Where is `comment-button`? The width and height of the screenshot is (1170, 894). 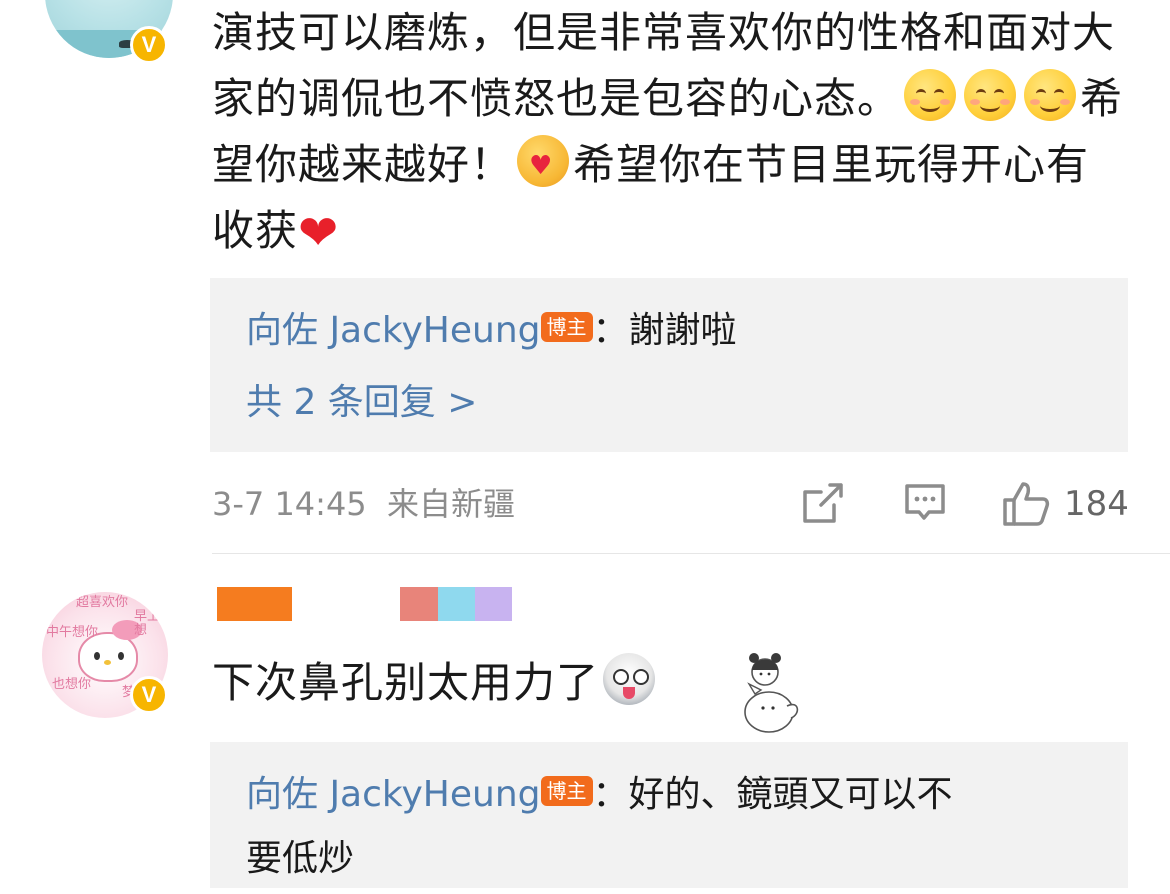 comment-button is located at coordinates (925, 504).